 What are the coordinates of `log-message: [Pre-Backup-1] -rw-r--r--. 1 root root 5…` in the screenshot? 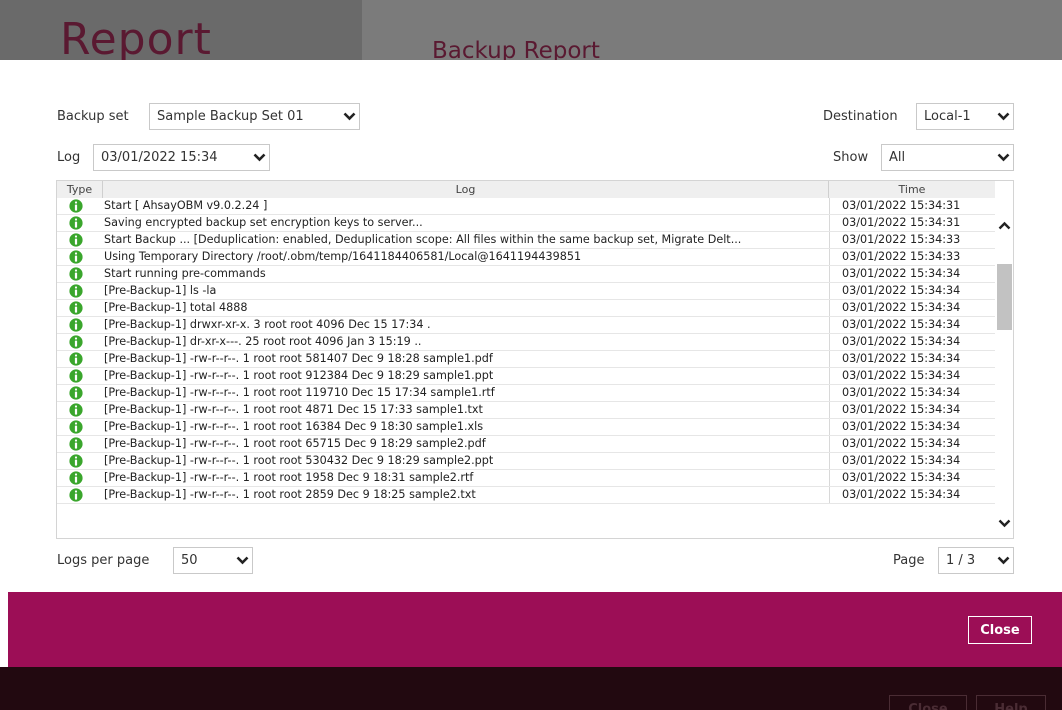 It's located at (299, 460).